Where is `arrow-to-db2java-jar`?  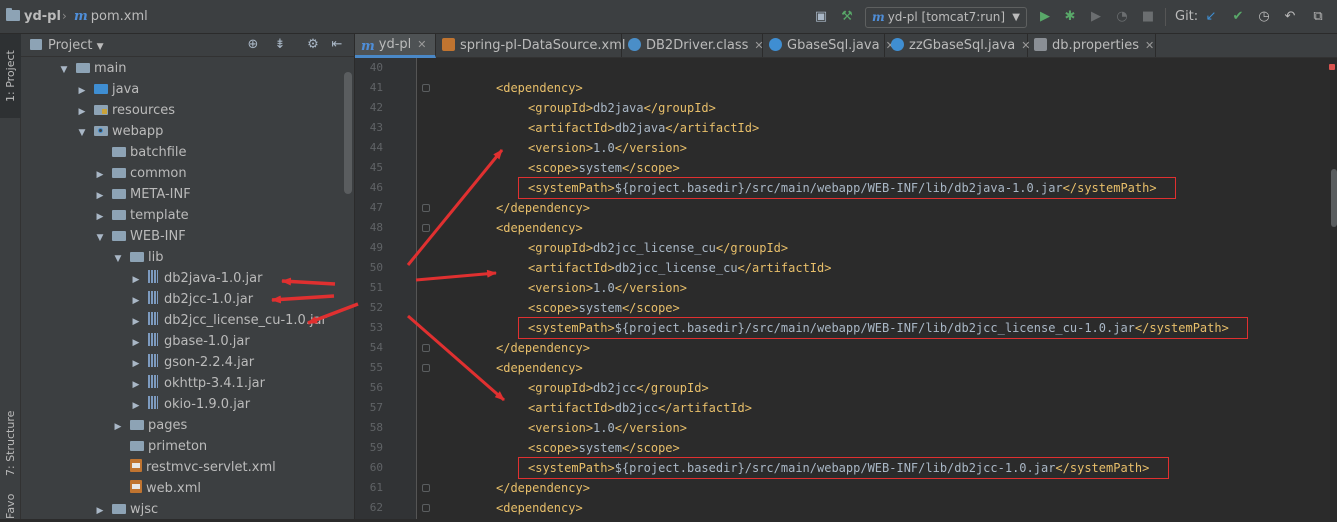 arrow-to-db2java-jar is located at coordinates (308, 281).